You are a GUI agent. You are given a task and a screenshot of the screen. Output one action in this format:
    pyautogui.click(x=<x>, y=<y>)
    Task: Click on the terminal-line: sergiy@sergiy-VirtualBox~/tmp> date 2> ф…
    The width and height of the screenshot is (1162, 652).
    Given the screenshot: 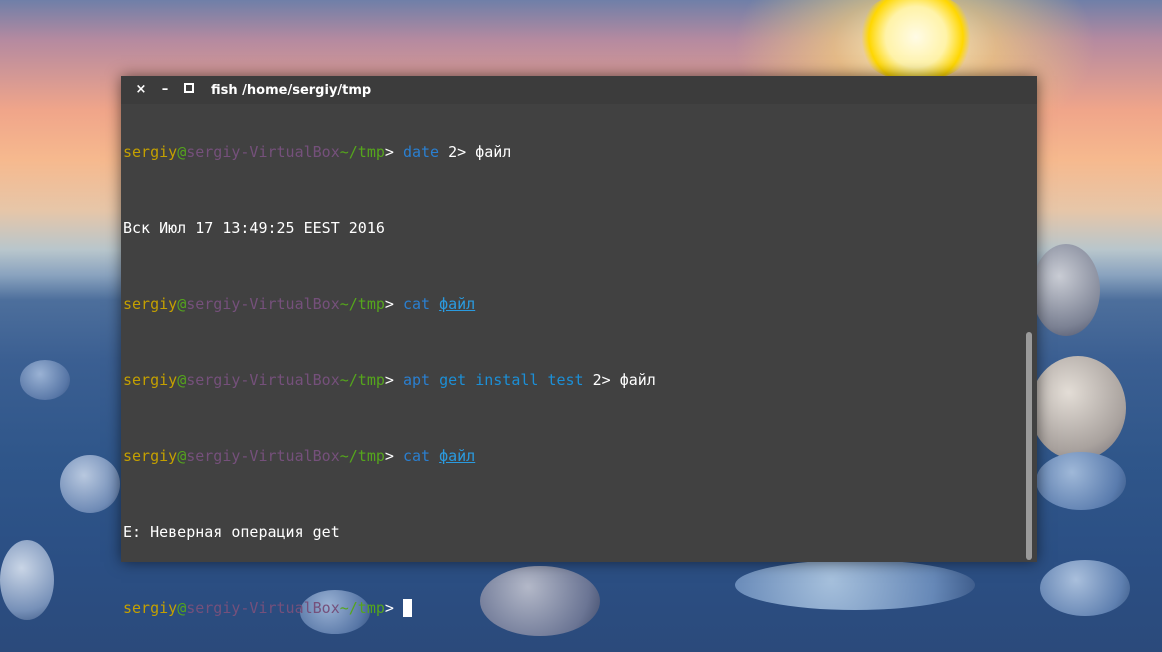 What is the action you would take?
    pyautogui.click(x=573, y=152)
    